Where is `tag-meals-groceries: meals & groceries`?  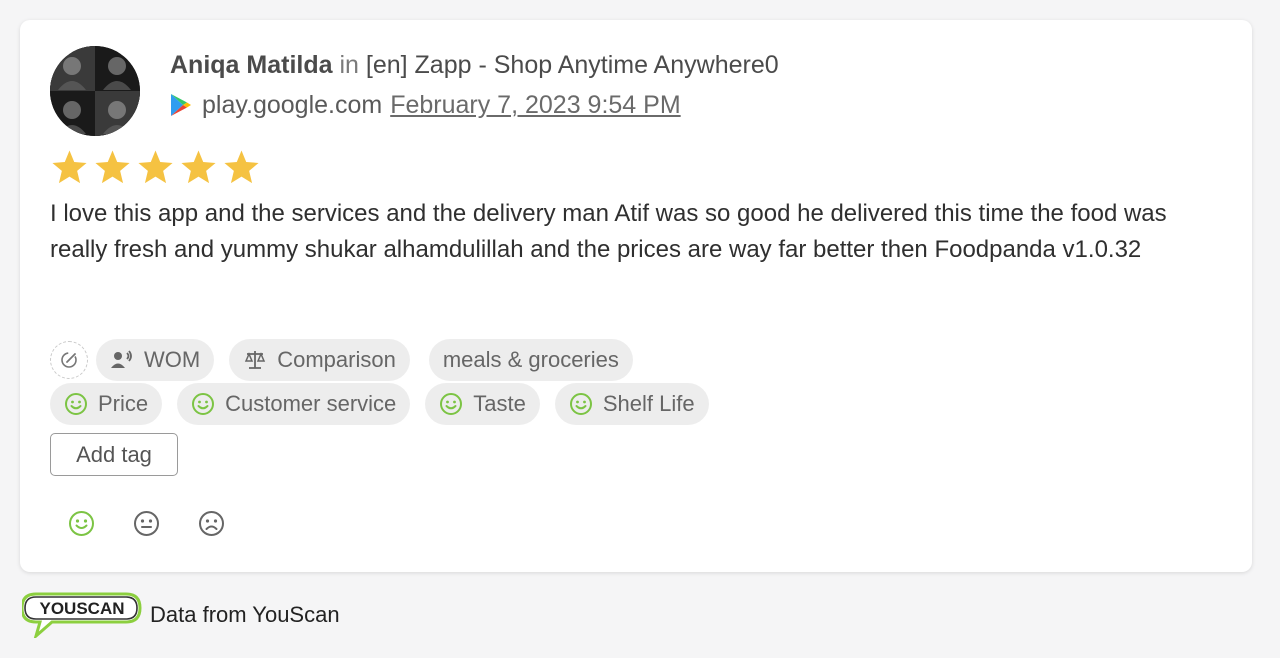 tag-meals-groceries: meals & groceries is located at coordinates (530, 360).